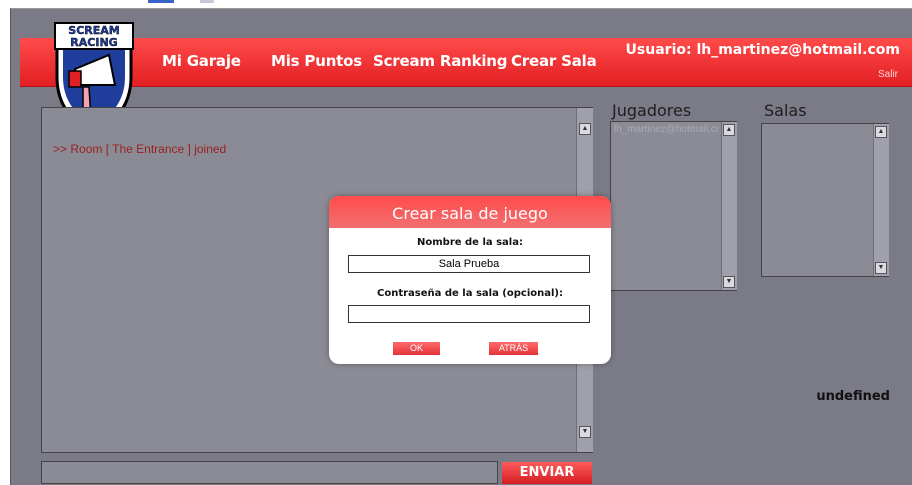 This screenshot has width=912, height=485. I want to click on players-title: Jugadores, so click(652, 110).